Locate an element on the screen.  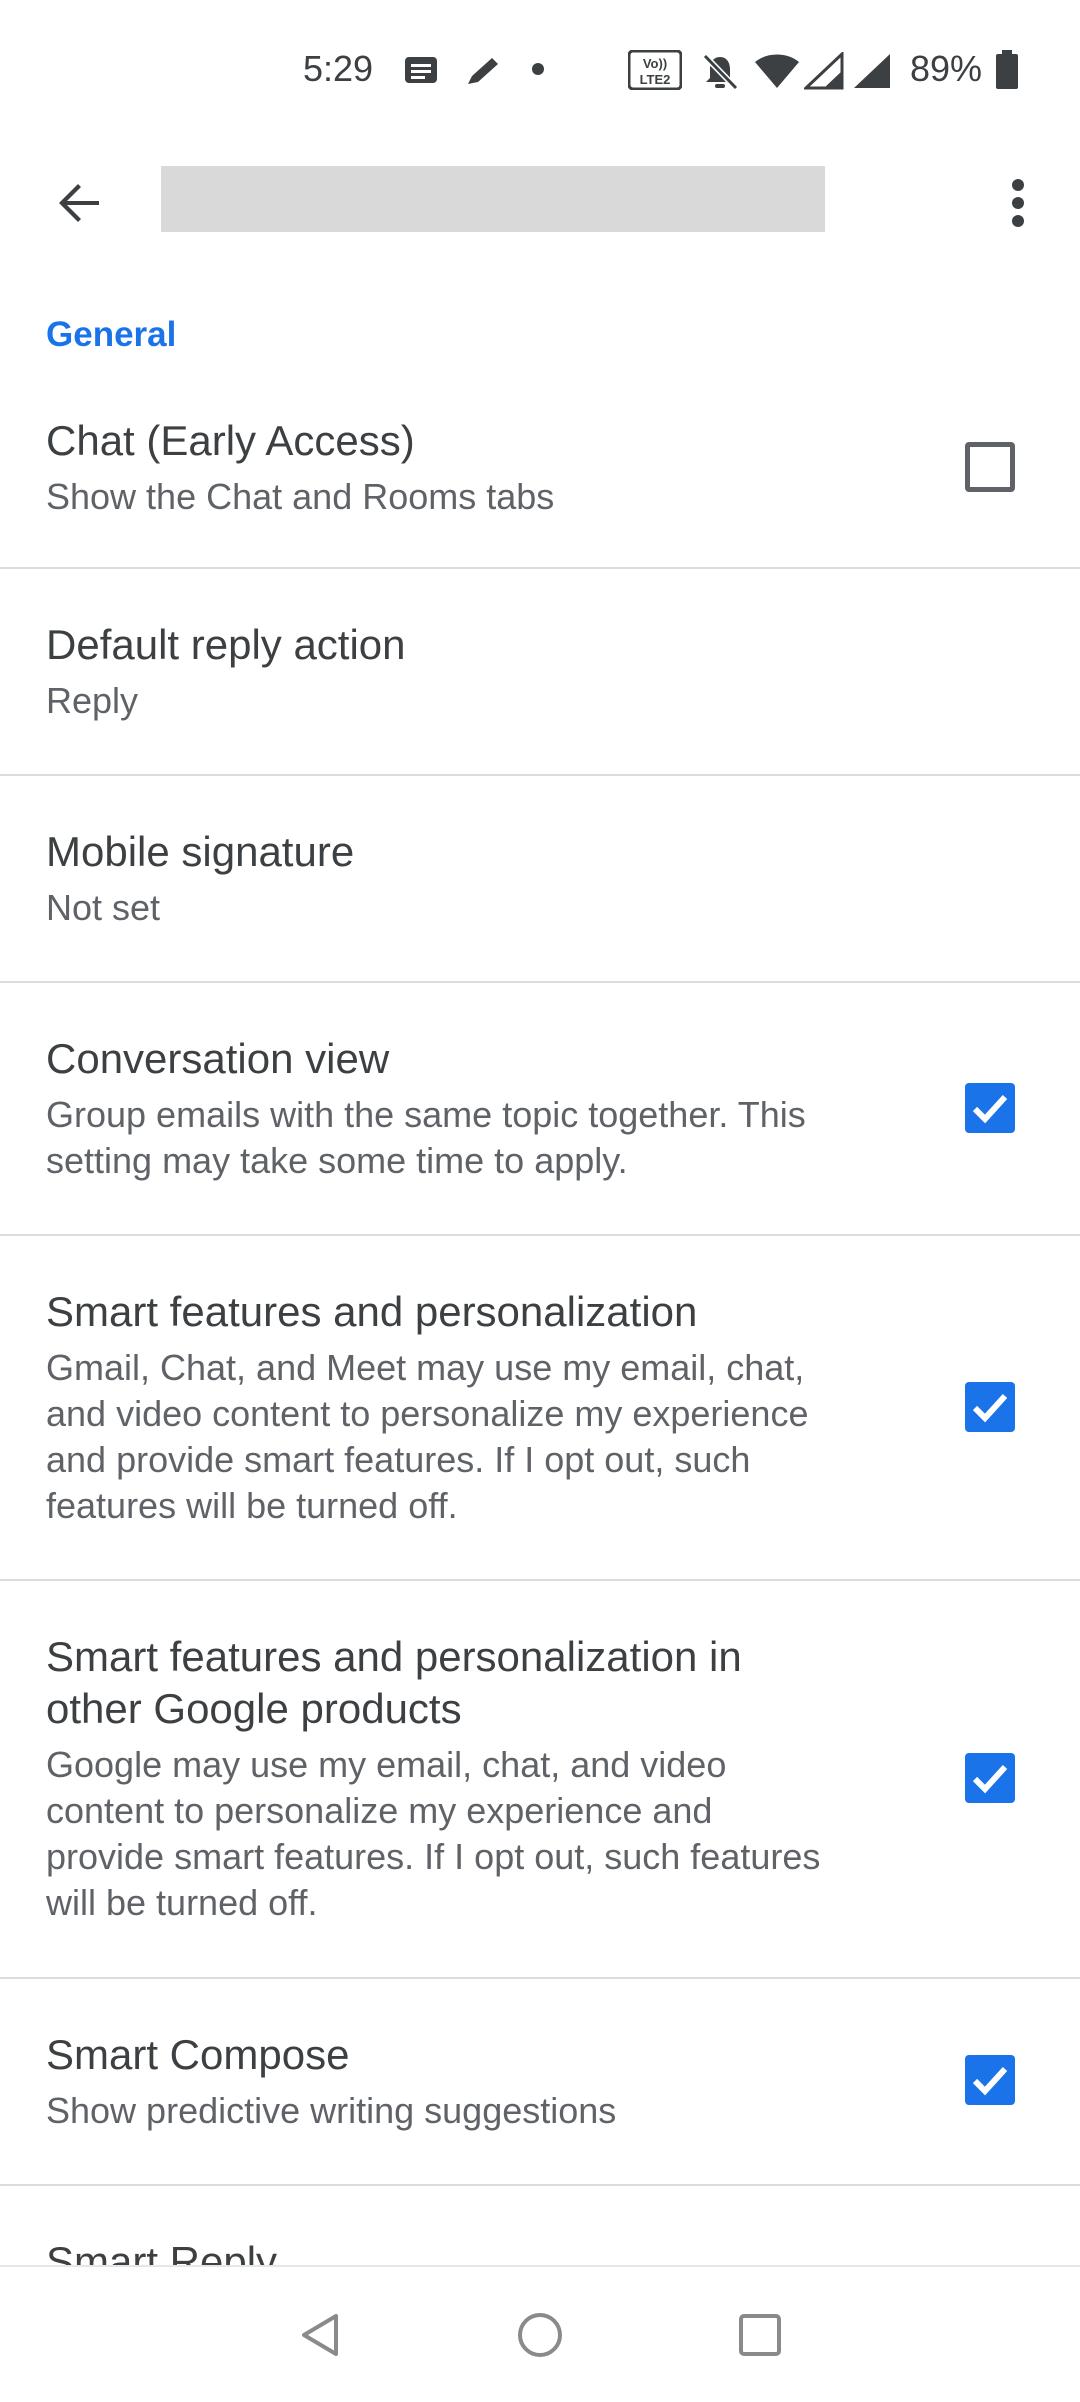
setting-title-line: Smart features and personalization in is located at coordinates (394, 1656).